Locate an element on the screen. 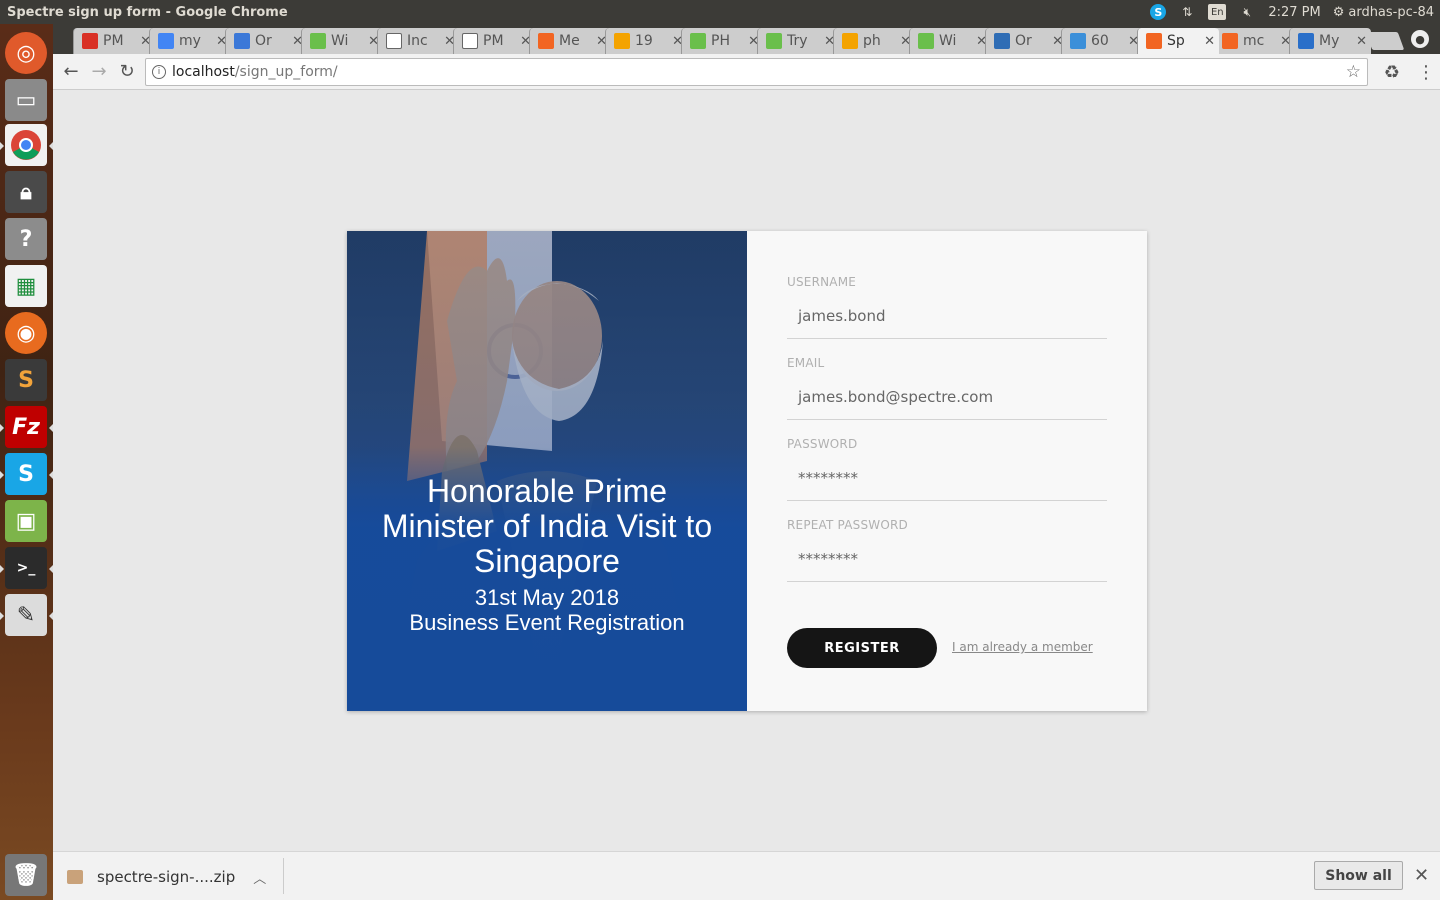  tab-label: Inc is located at coordinates (417, 41).